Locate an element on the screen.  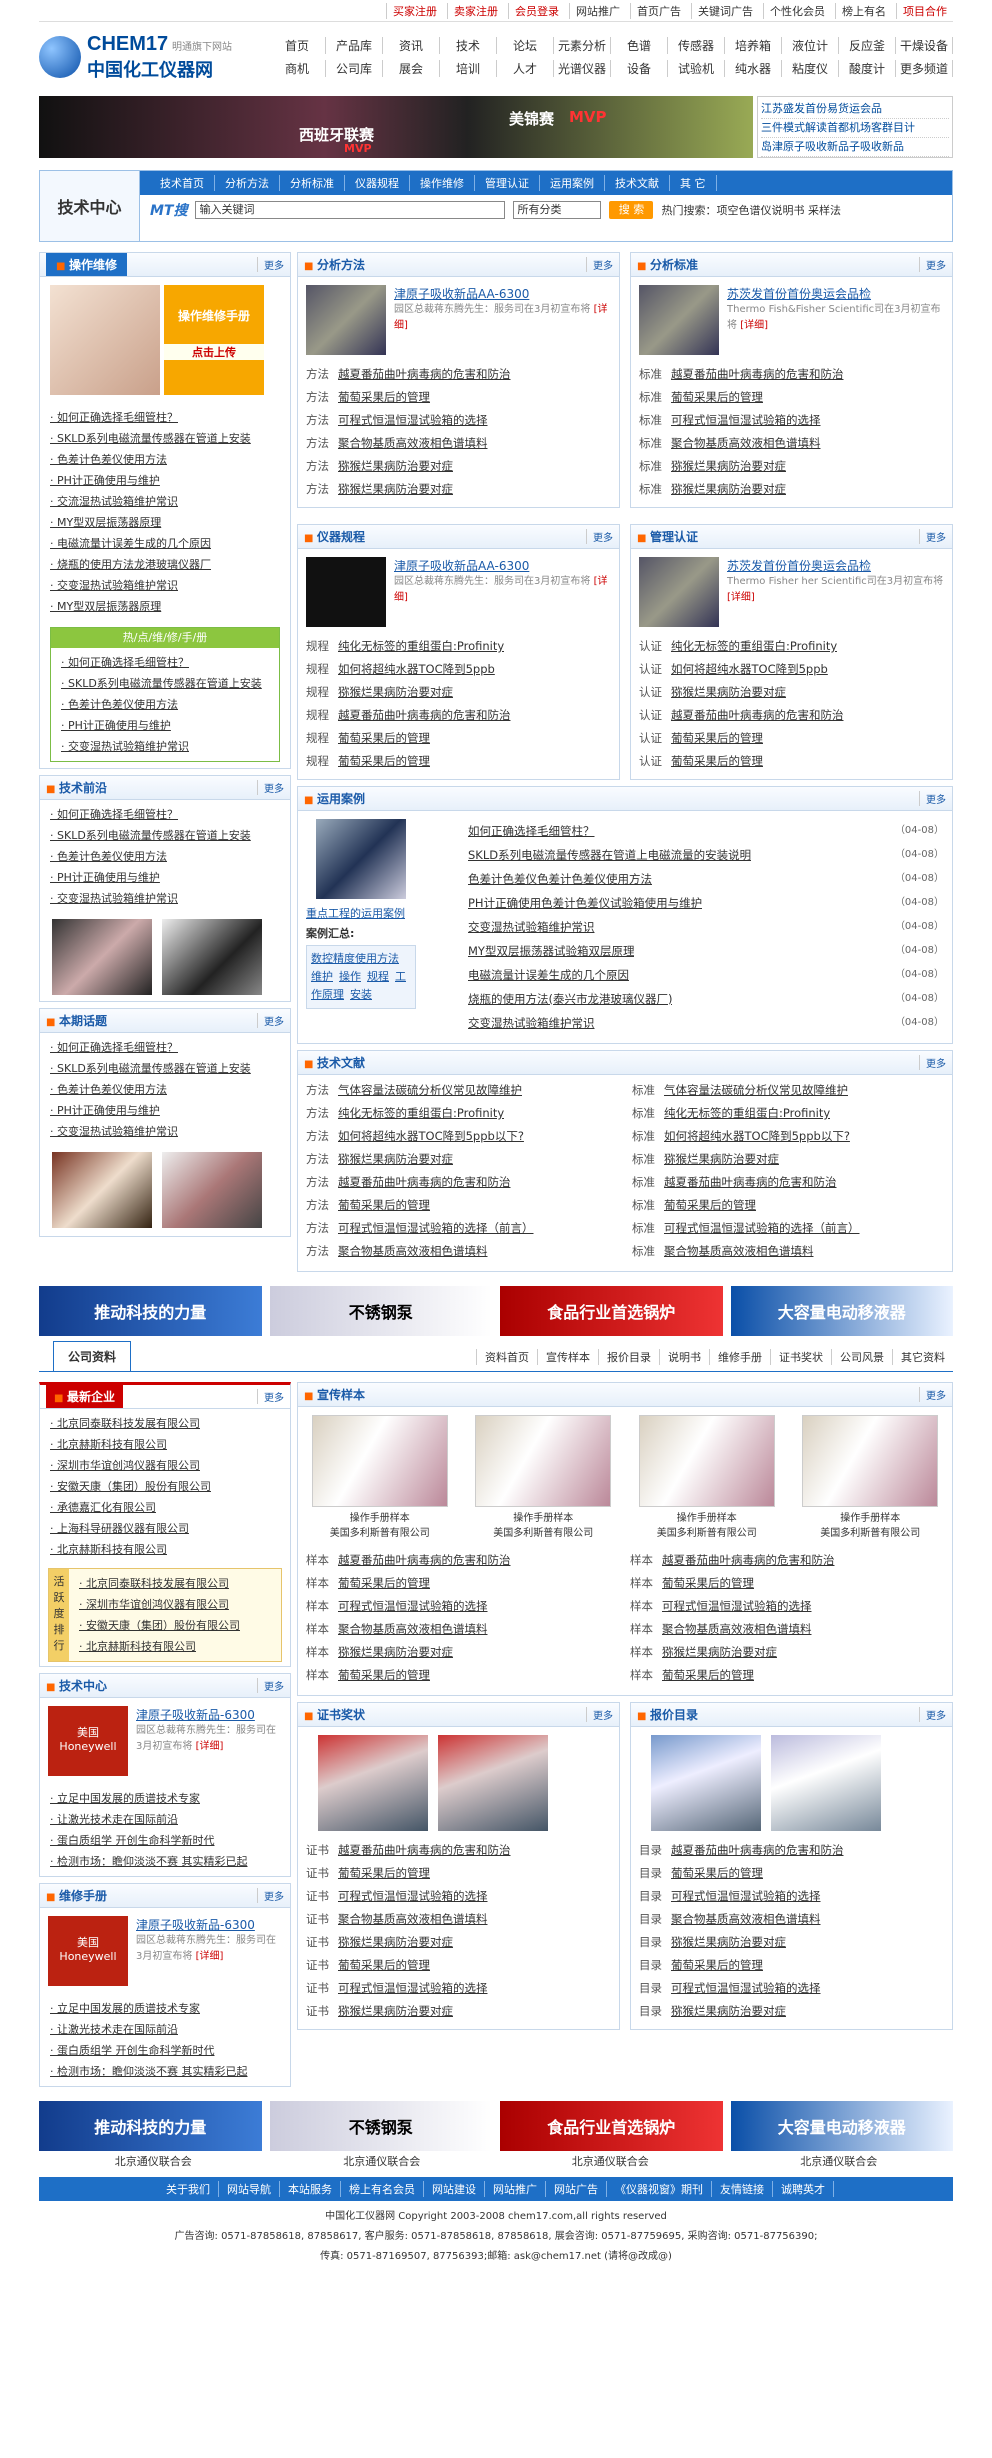
topnav-link: 培训 is located at coordinates (468, 68).